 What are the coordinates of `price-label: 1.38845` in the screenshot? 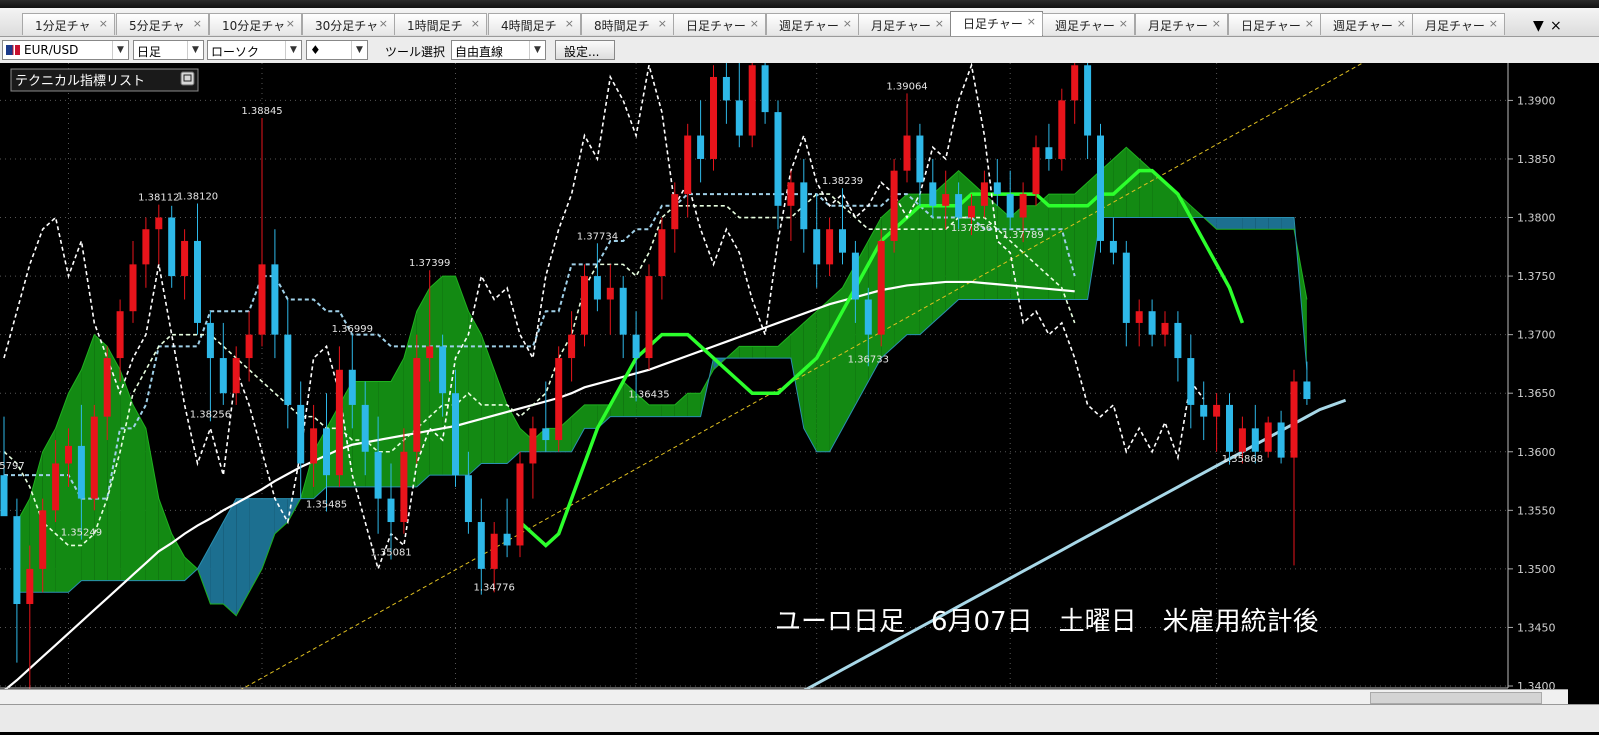 It's located at (261, 111).